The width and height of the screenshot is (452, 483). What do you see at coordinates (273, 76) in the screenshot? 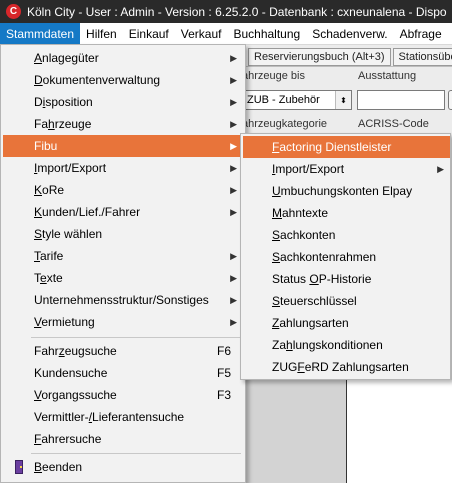
I see `fahrzeuge-bis-label: ahrzeuge bis` at bounding box center [273, 76].